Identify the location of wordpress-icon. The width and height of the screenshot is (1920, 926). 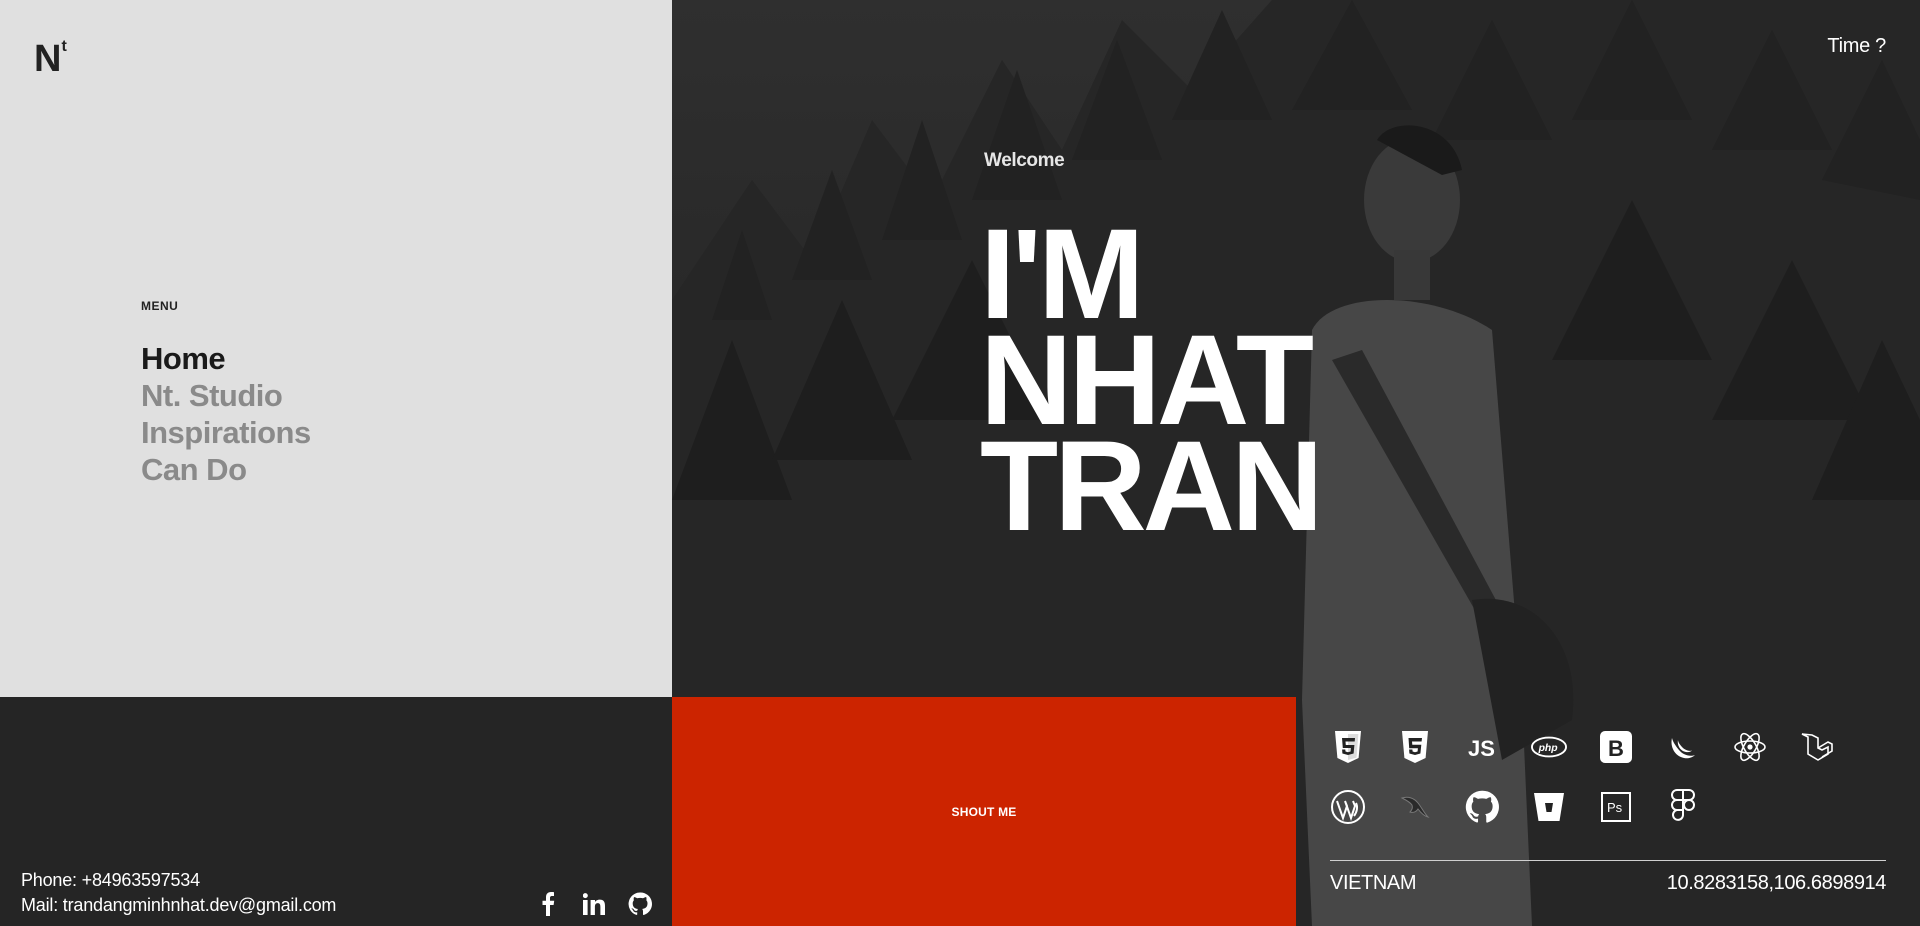
(1348, 807).